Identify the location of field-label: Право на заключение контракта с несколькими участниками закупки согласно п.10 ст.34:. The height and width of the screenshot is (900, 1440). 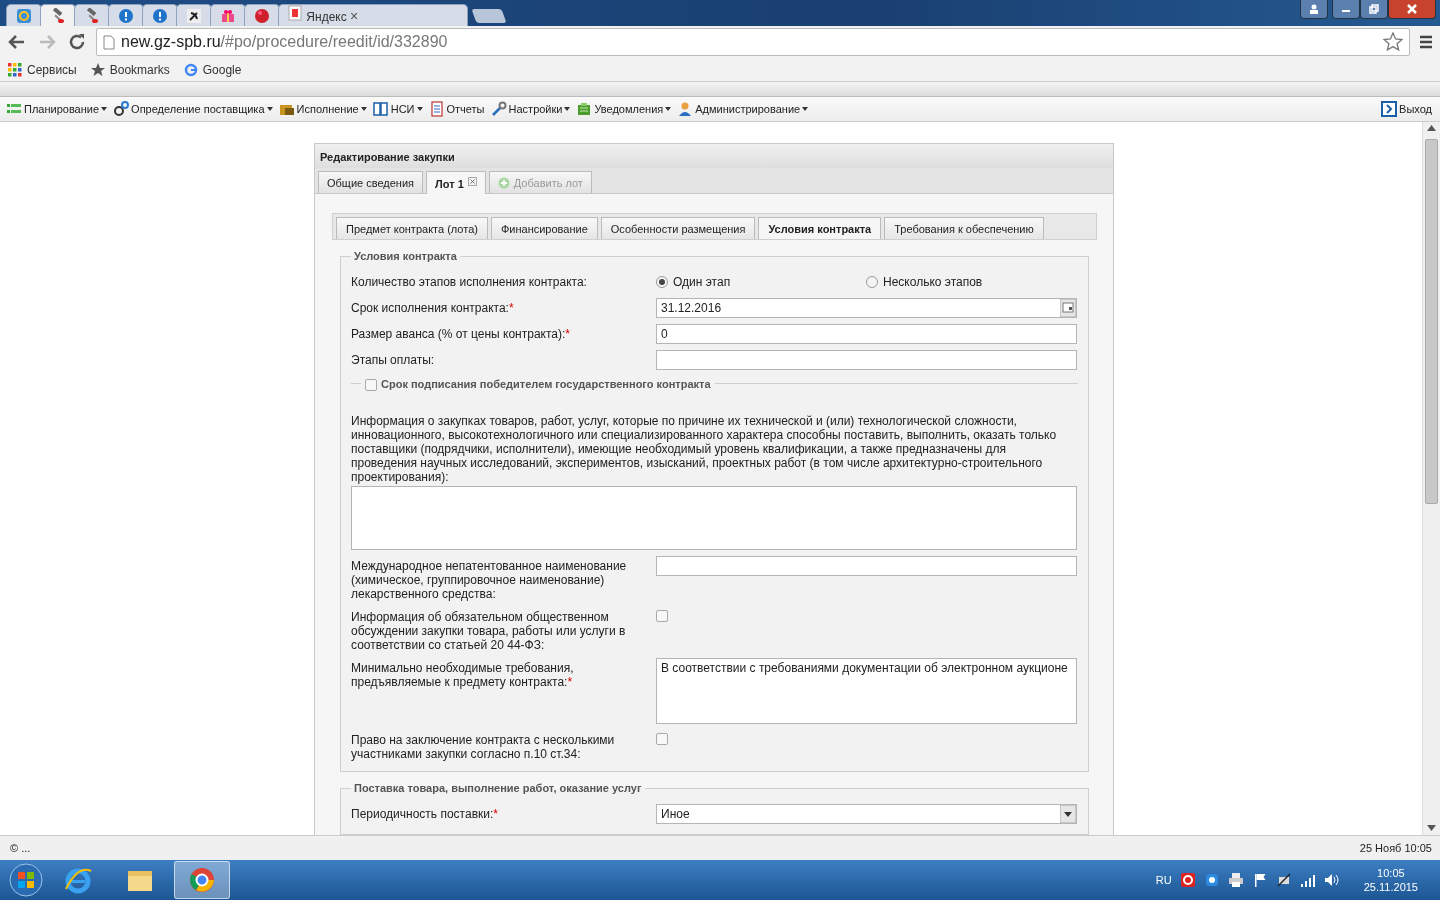
(483, 747).